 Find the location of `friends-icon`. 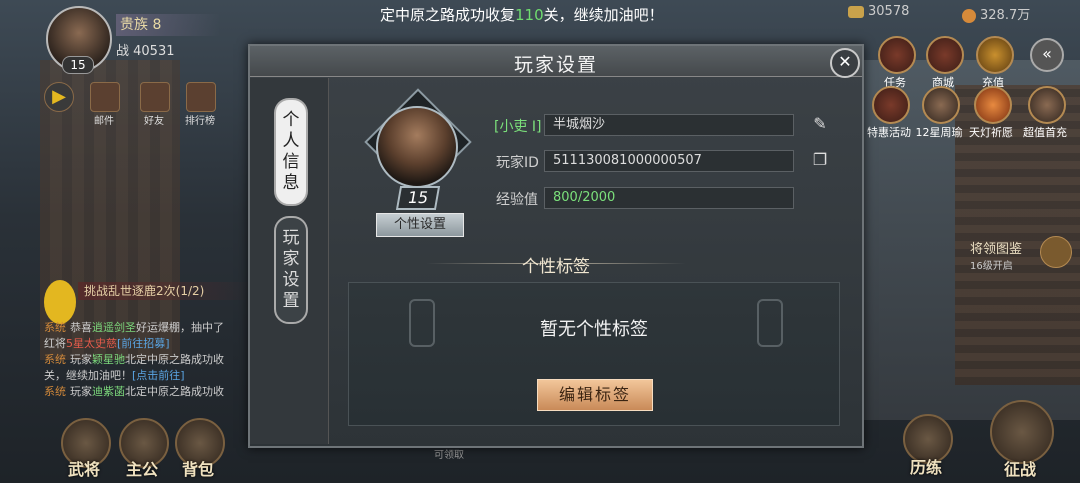

friends-icon is located at coordinates (155, 97).